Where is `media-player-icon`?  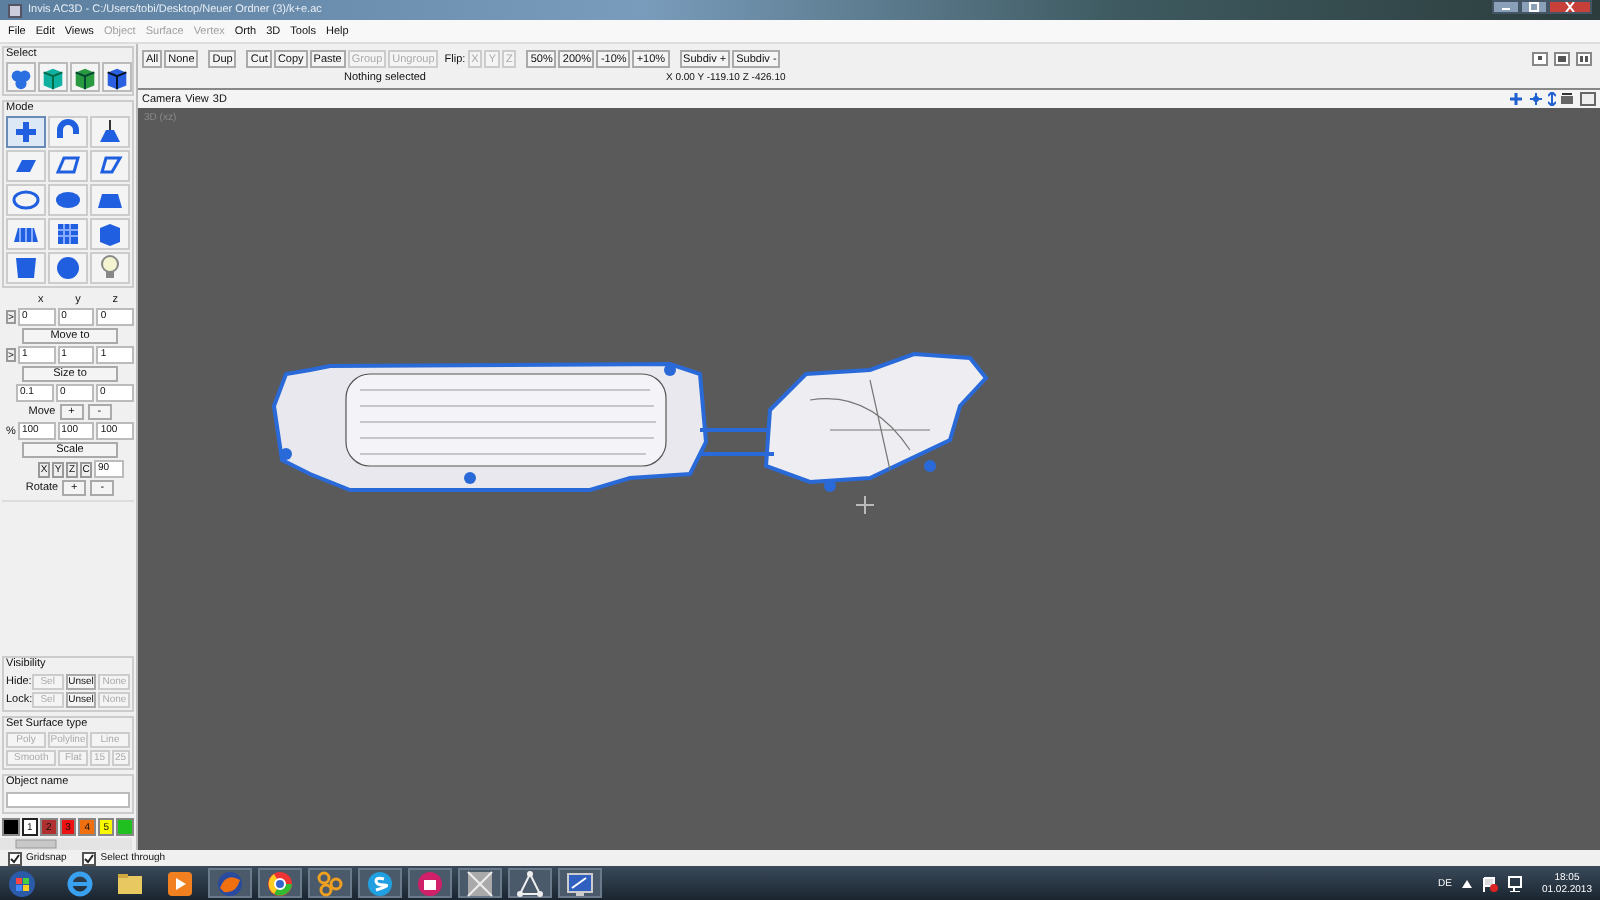
media-player-icon is located at coordinates (180, 883).